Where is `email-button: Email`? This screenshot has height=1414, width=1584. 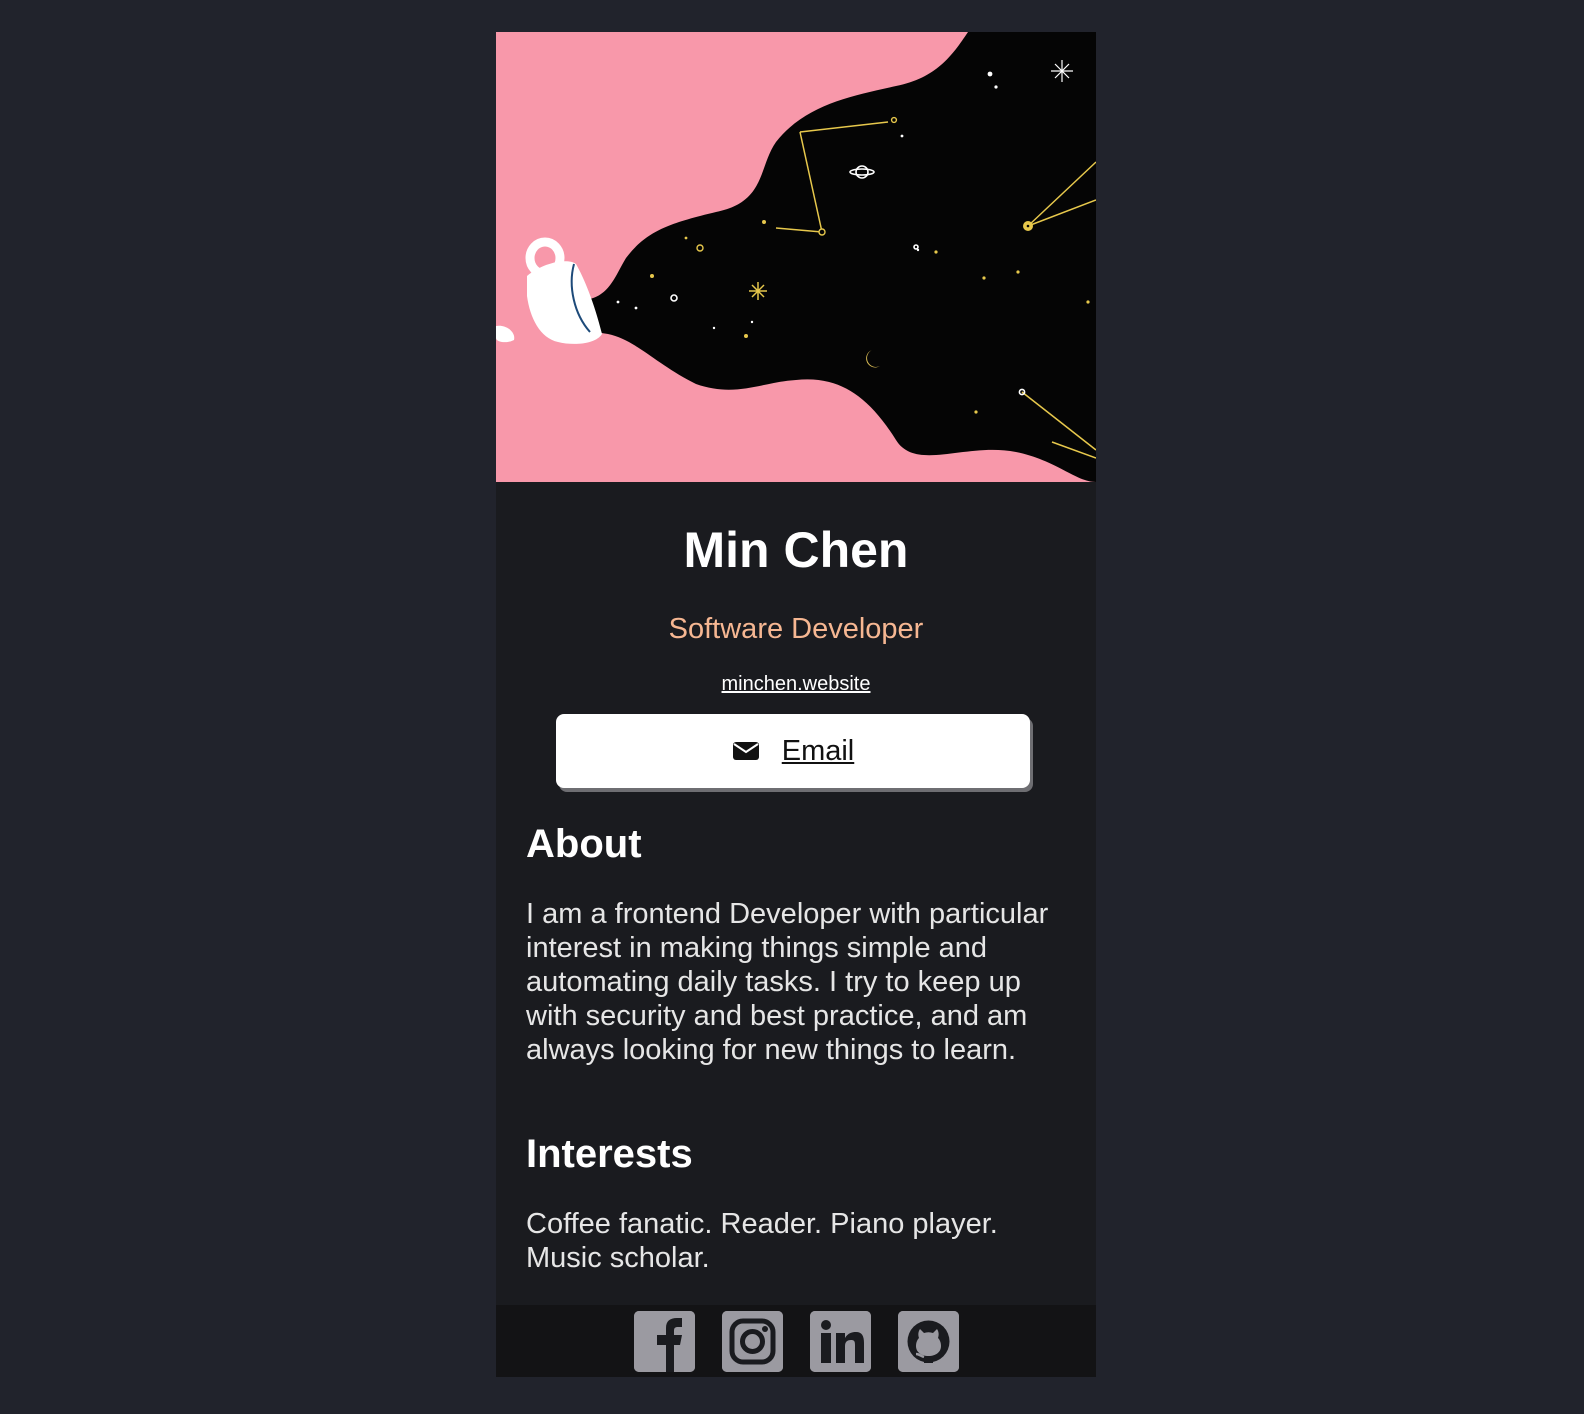
email-button: Email is located at coordinates (793, 751).